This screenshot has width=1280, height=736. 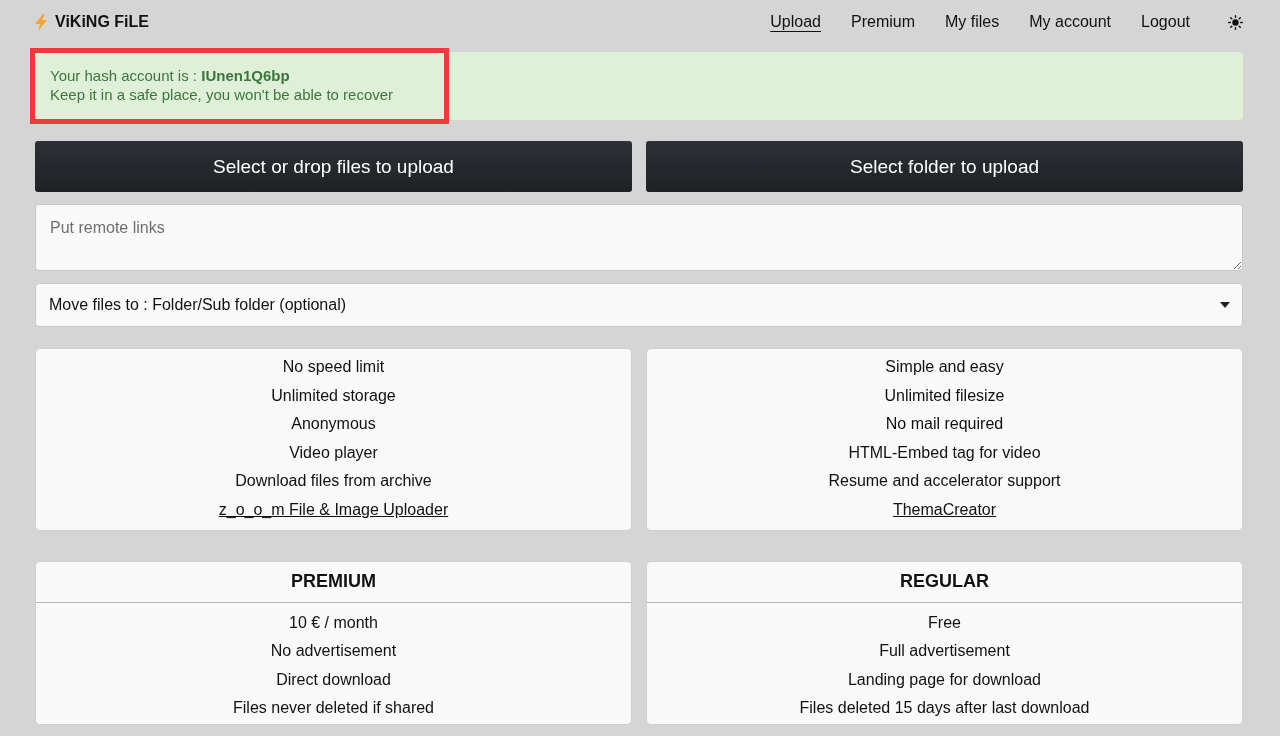 I want to click on nav-link: Logout, so click(x=1165, y=22).